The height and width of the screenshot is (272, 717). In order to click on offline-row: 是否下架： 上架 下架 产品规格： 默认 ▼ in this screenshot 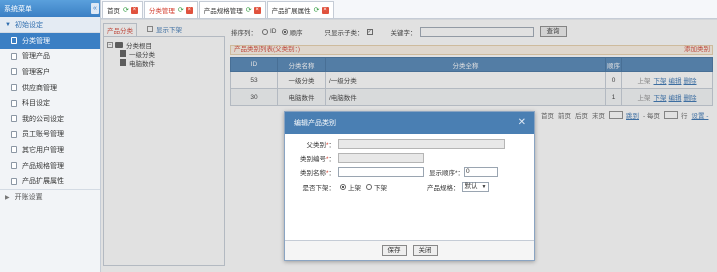, I will do `click(388, 187)`.